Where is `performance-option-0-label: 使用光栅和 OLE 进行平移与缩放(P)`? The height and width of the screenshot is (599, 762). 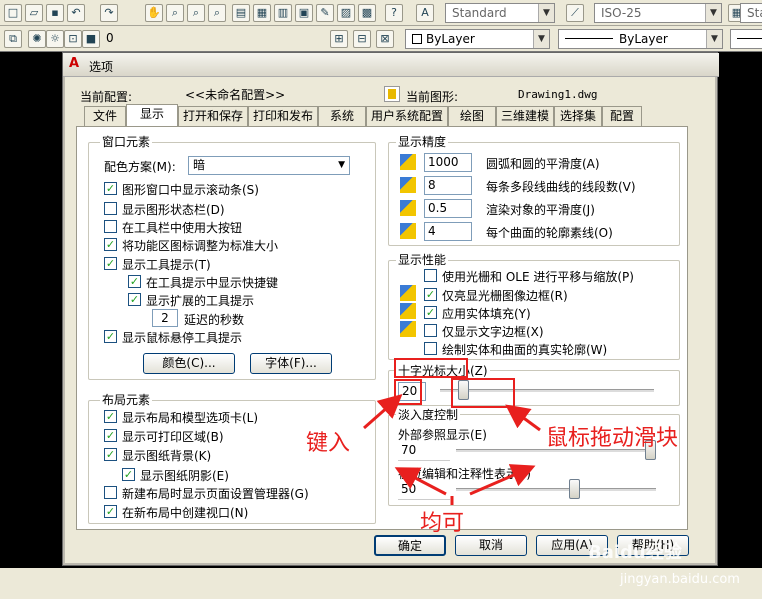
performance-option-0-label: 使用光栅和 OLE 进行平移与缩放(P) is located at coordinates (538, 277).